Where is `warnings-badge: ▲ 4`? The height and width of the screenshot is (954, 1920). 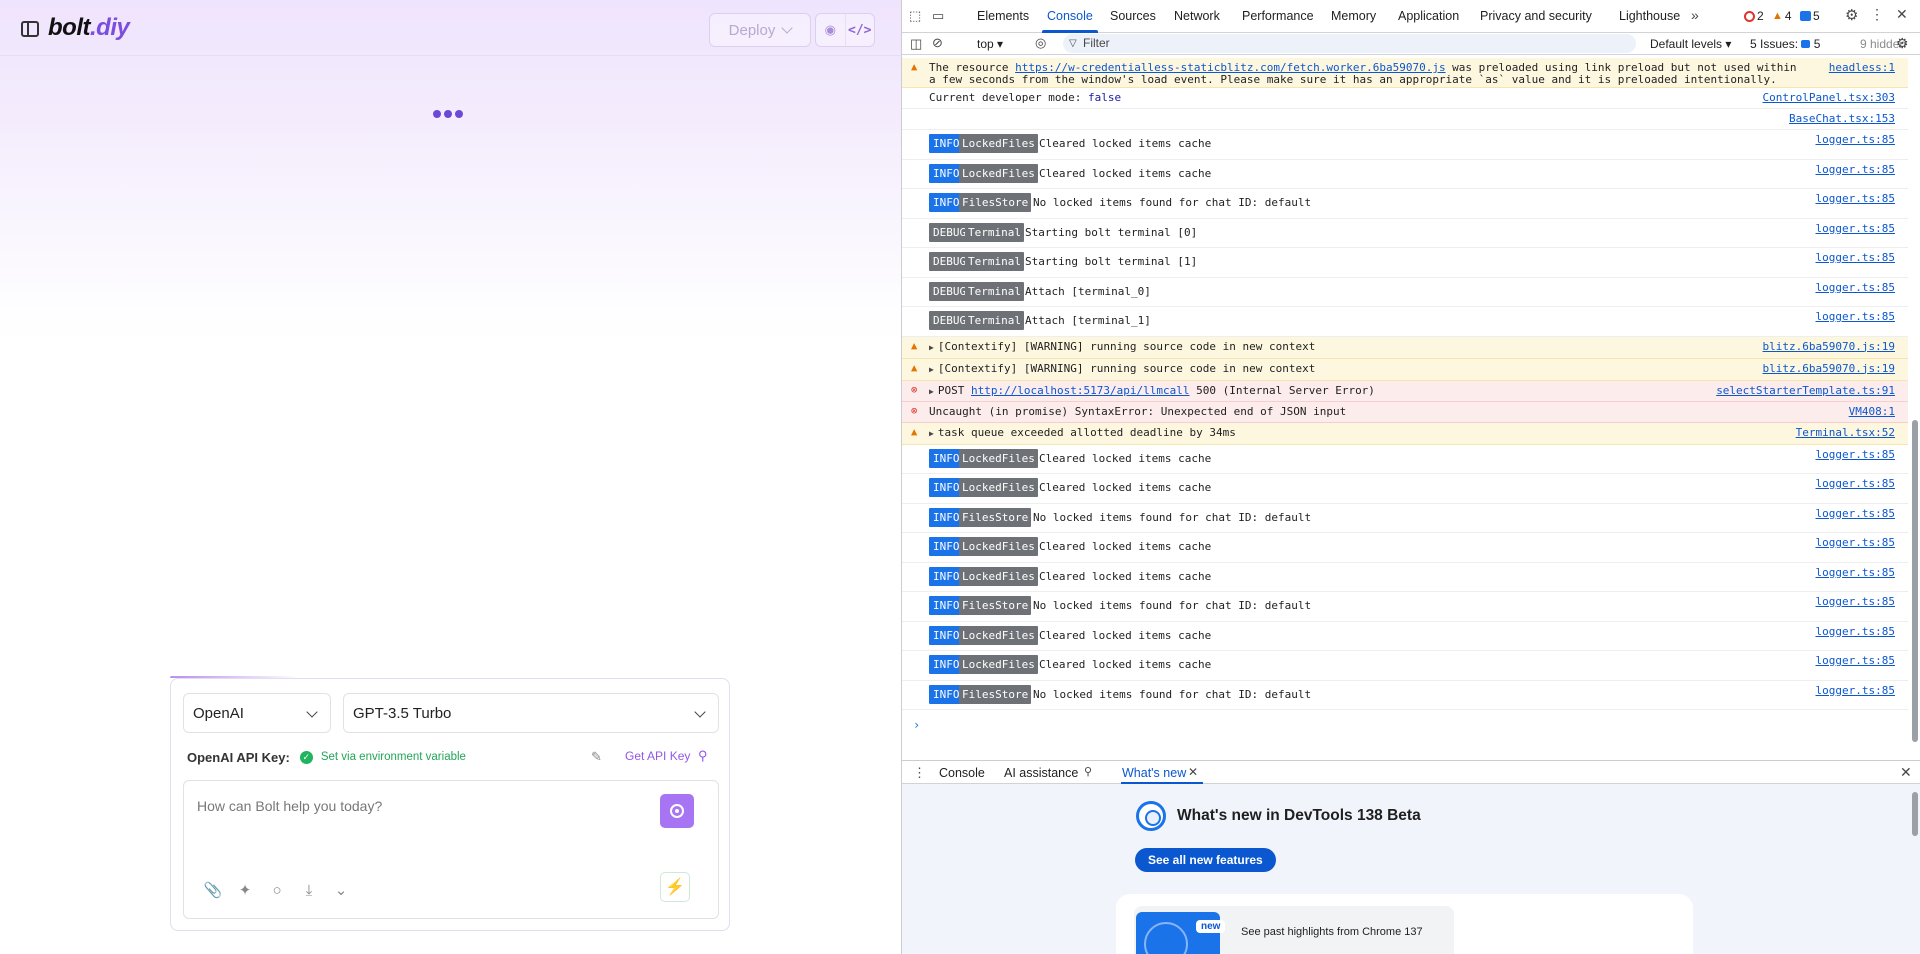
warnings-badge: ▲ 4 is located at coordinates (1782, 16).